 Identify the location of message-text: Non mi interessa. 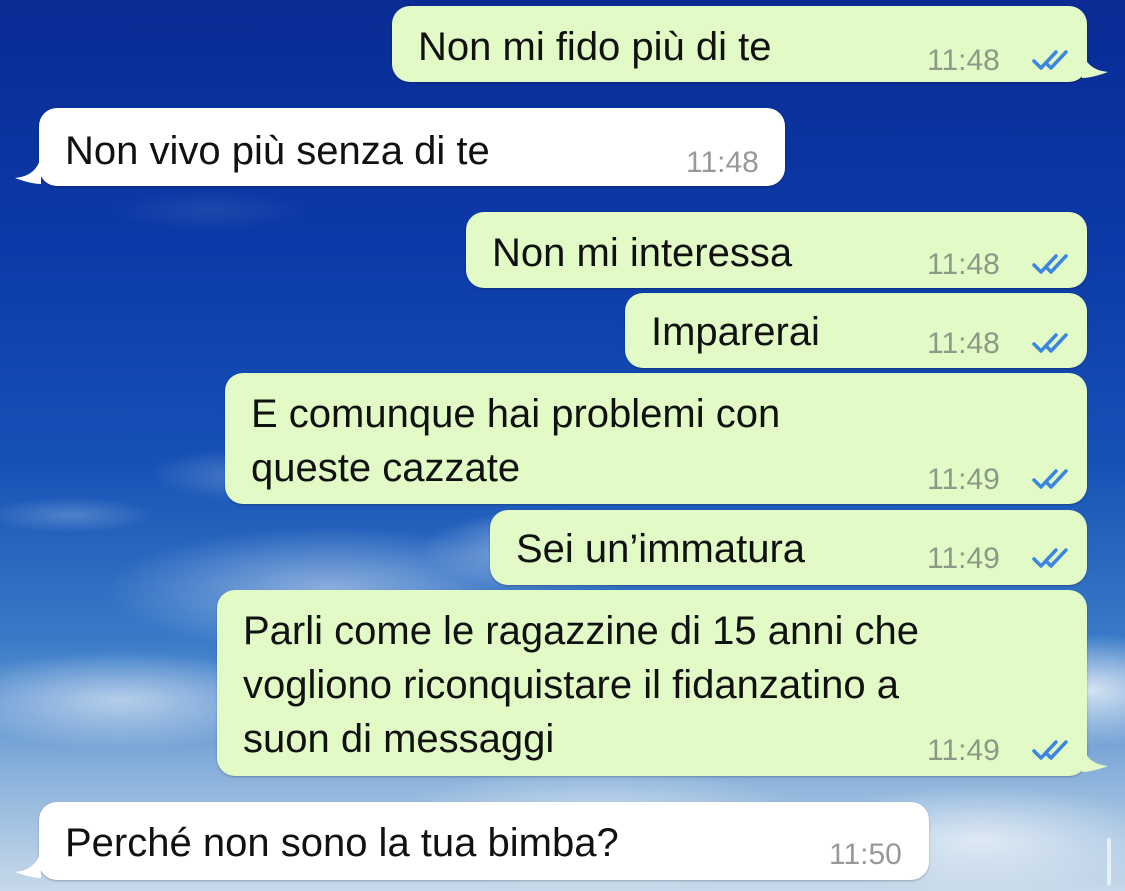
(642, 253).